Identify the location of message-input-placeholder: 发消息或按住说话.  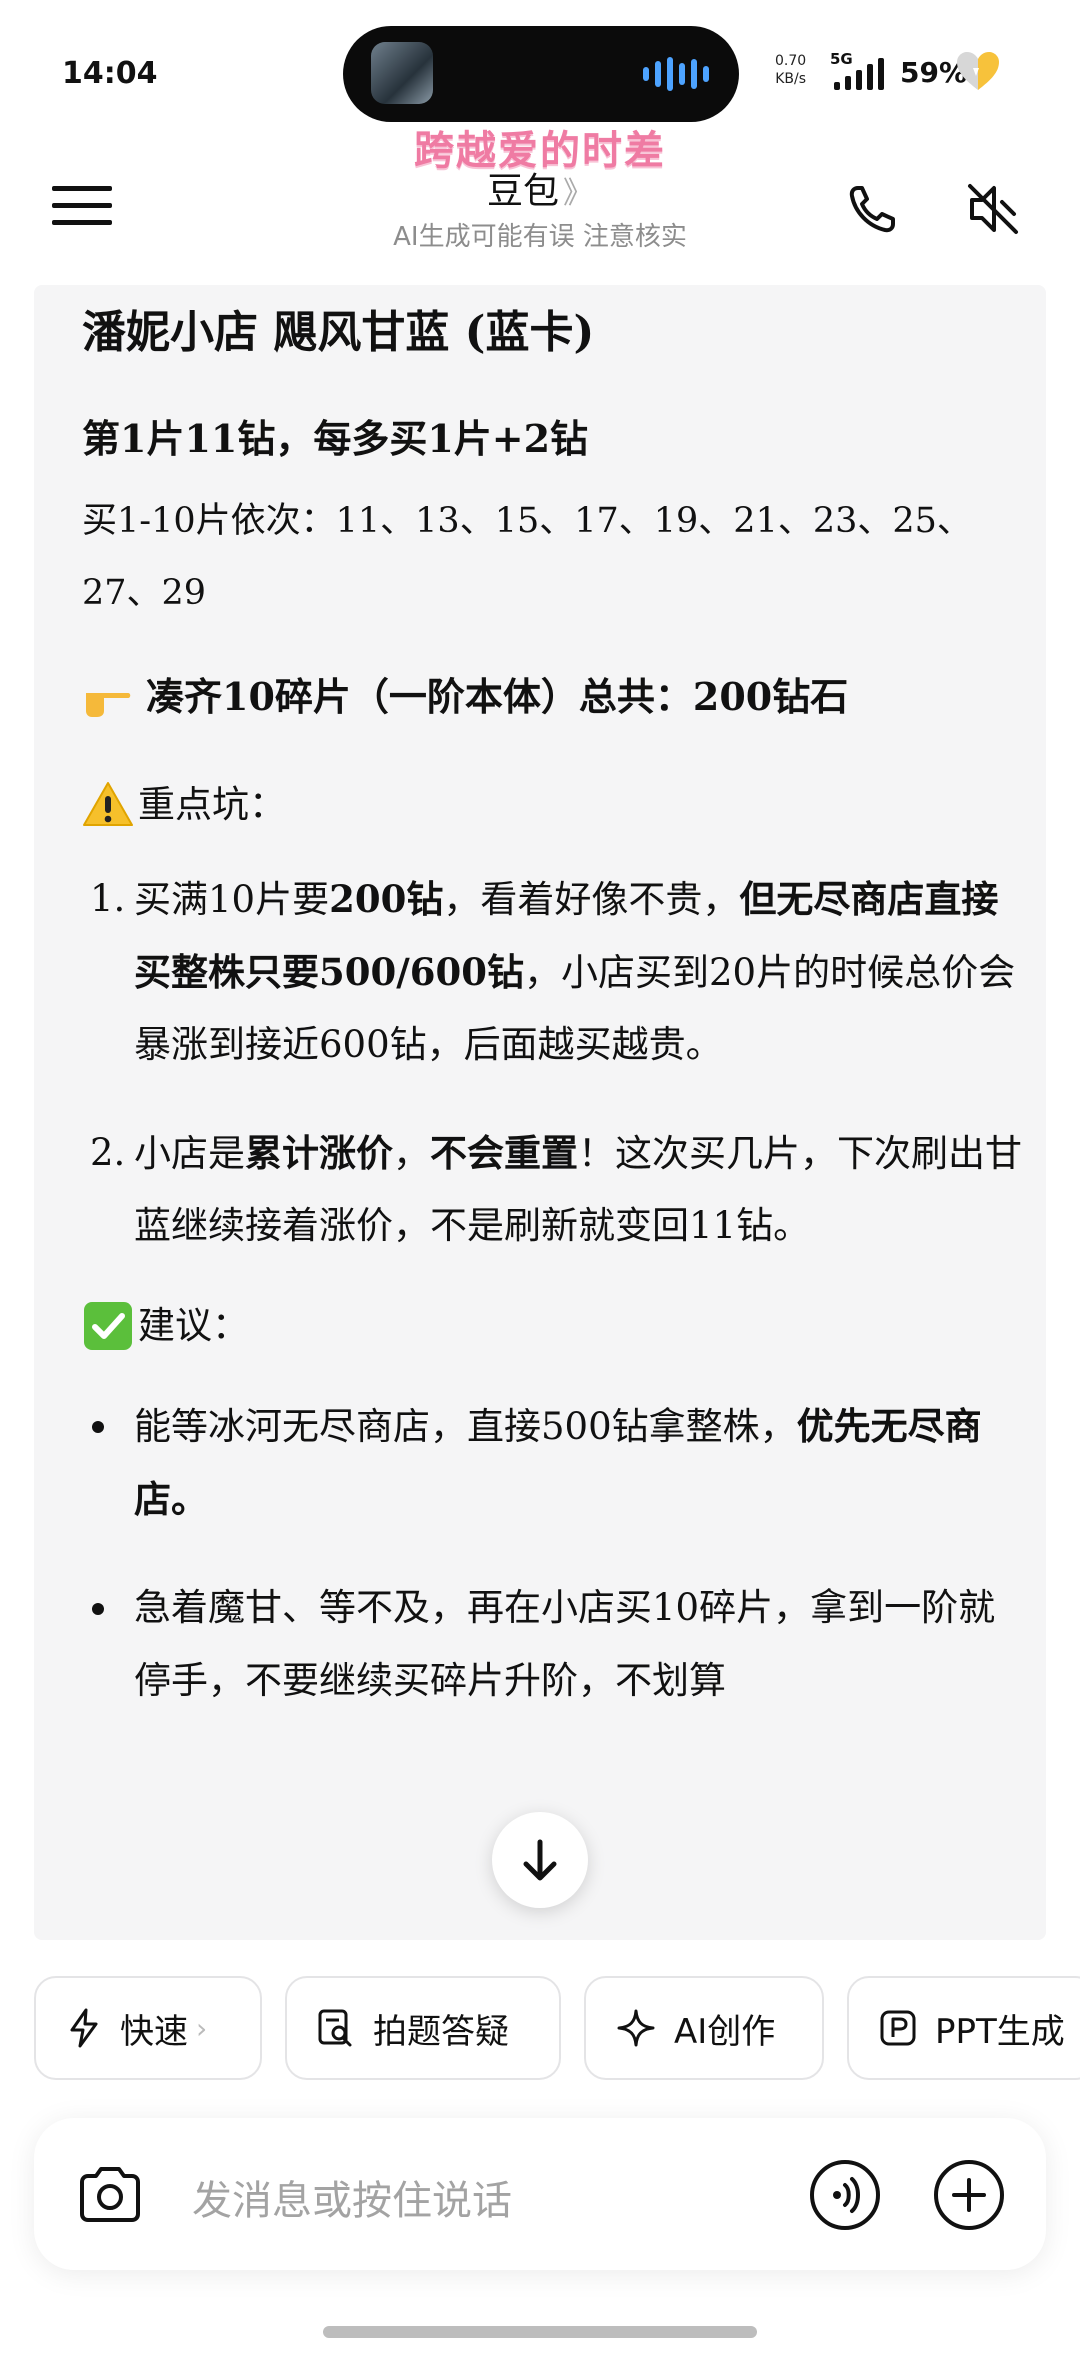
(352, 2197).